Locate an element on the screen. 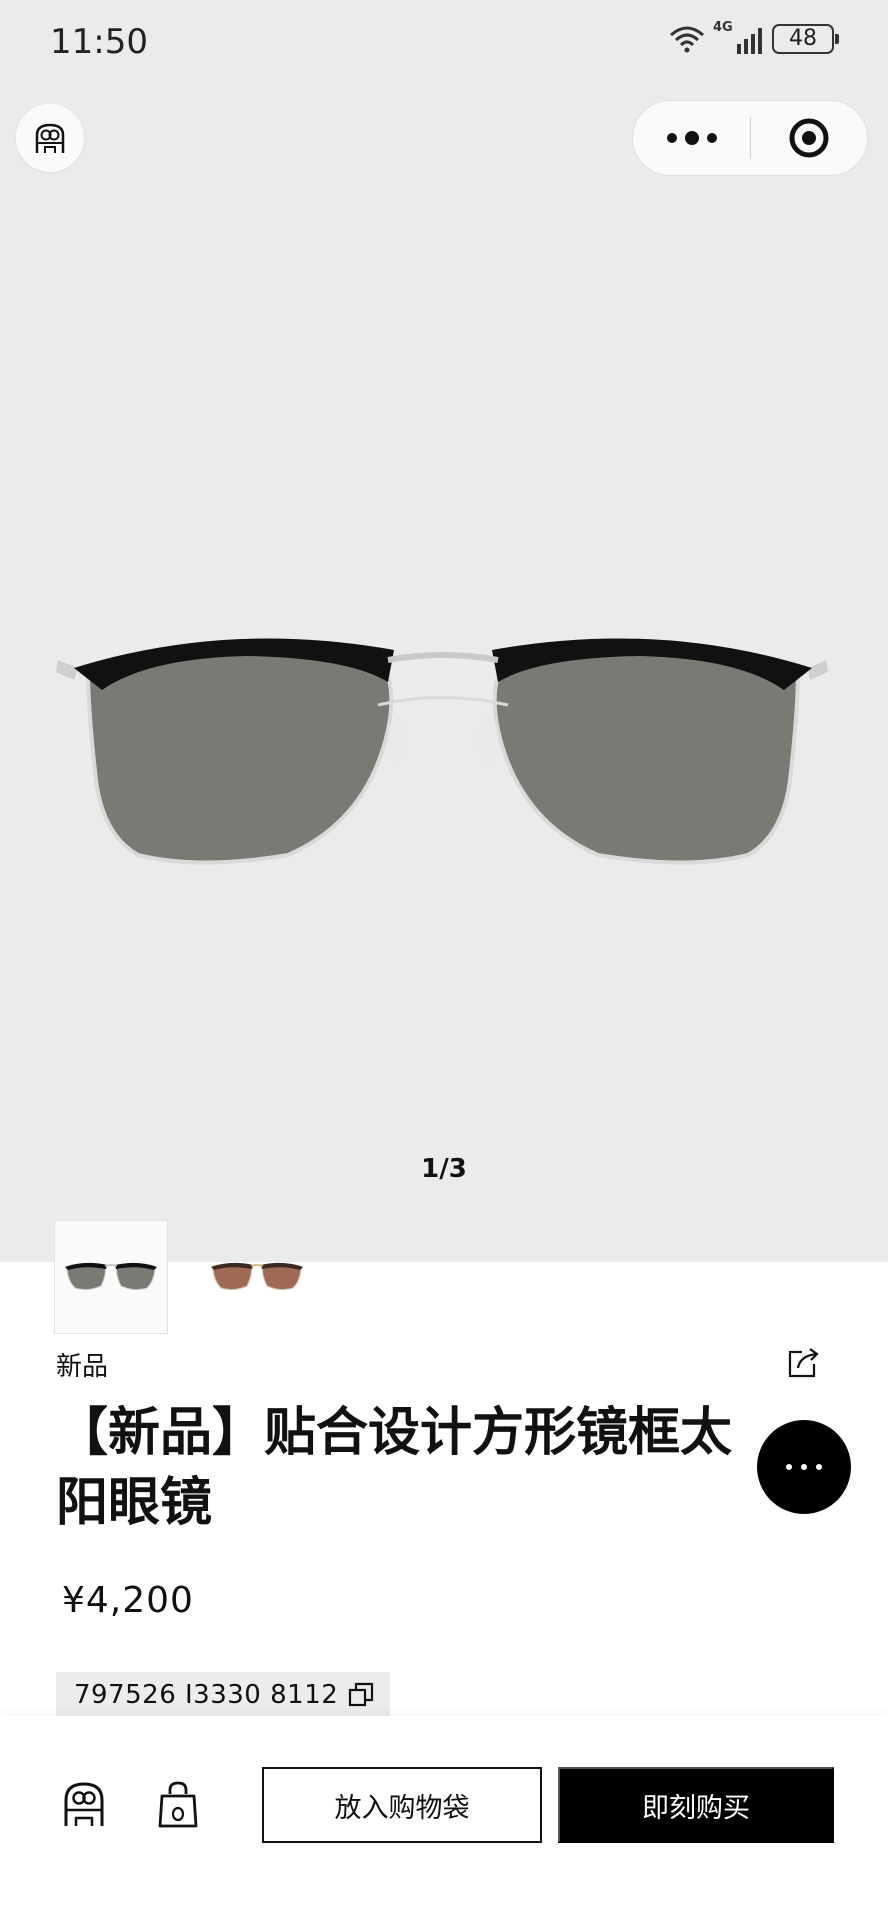 Image resolution: width=888 pixels, height=1922 pixels. copy-icon is located at coordinates (361, 1695).